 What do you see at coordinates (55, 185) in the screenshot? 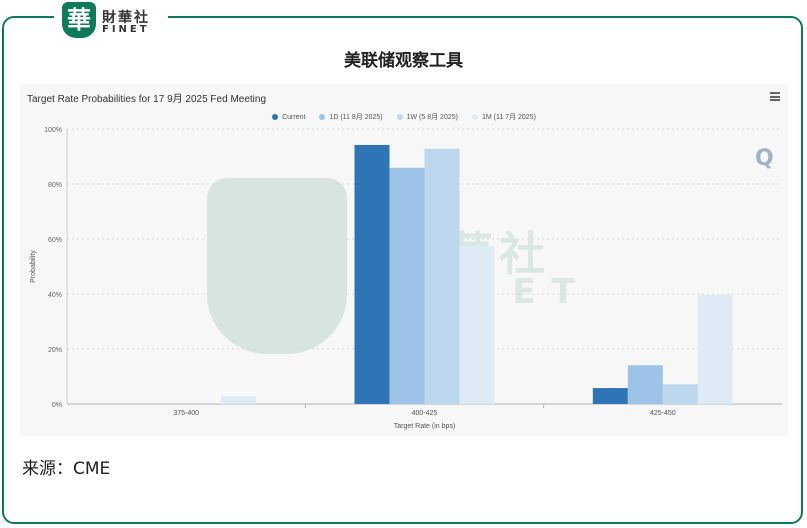
I see `y-tick-label: 80%` at bounding box center [55, 185].